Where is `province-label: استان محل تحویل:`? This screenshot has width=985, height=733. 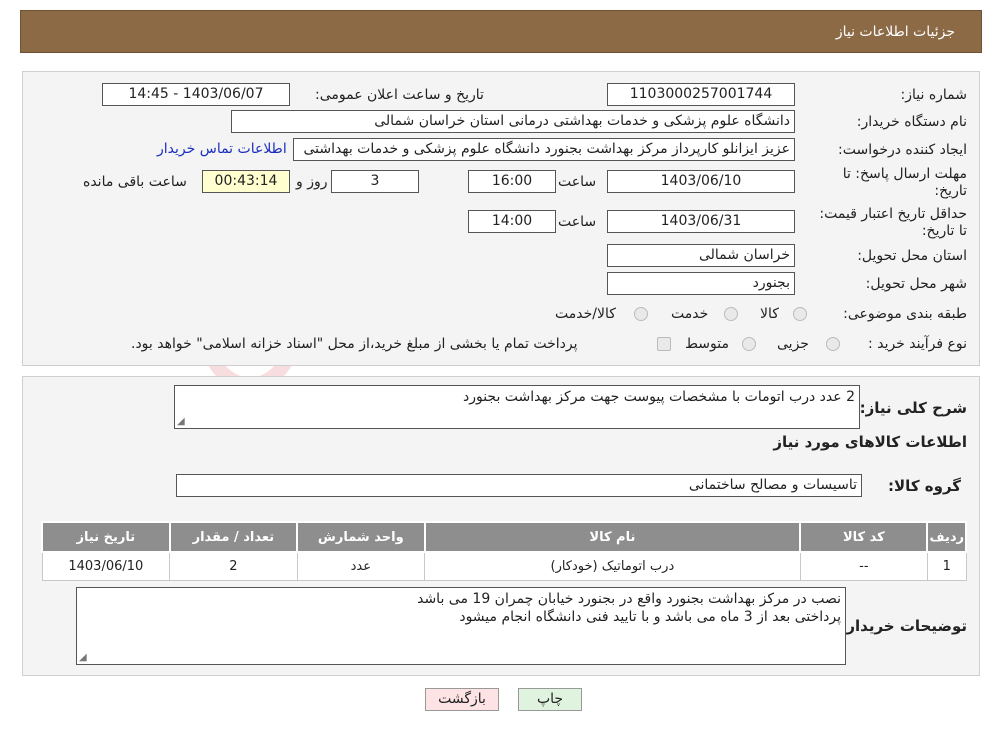
province-label: استان محل تحویل: is located at coordinates (912, 256).